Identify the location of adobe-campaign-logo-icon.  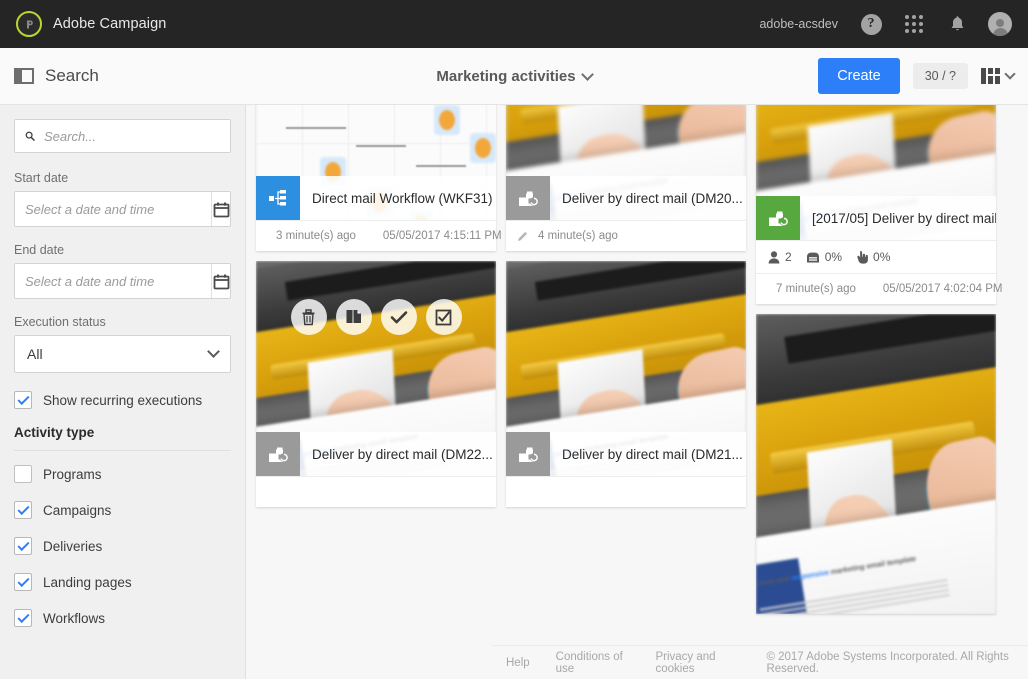
(29, 24).